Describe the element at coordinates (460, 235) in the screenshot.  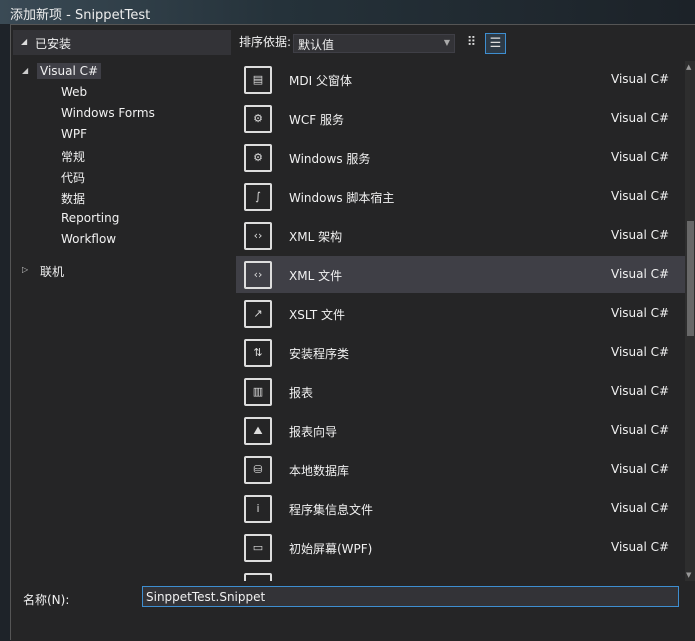
I see `list-item: ‹› XML 架构 Visual C#` at that location.